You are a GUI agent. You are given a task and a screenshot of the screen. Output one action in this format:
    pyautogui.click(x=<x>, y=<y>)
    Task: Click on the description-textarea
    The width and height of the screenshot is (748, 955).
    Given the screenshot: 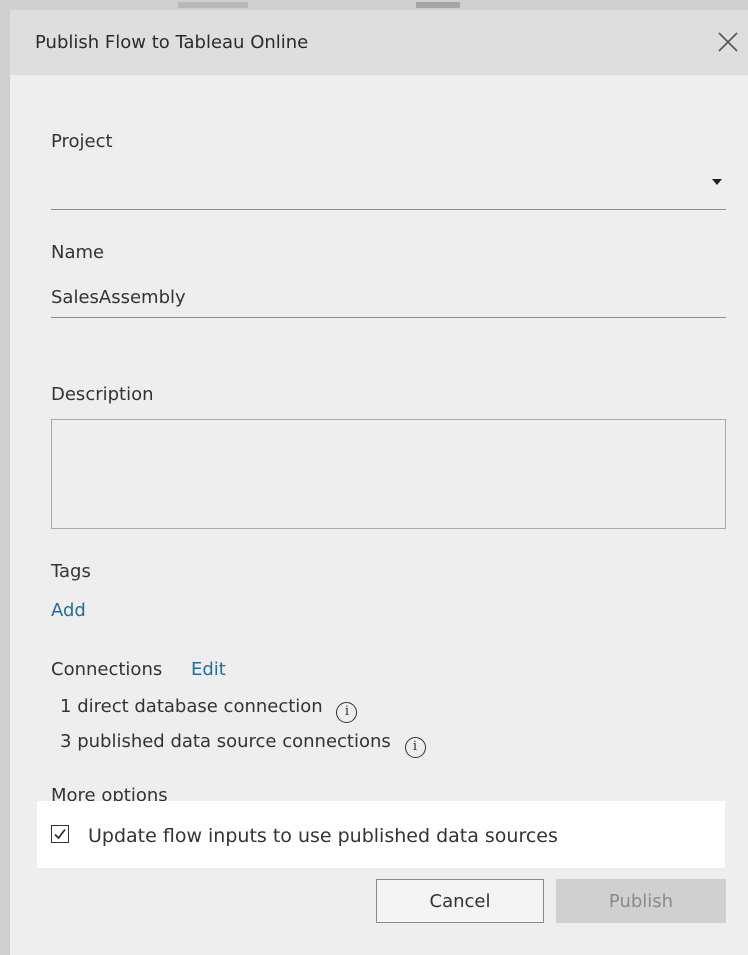 What is the action you would take?
    pyautogui.click(x=388, y=474)
    